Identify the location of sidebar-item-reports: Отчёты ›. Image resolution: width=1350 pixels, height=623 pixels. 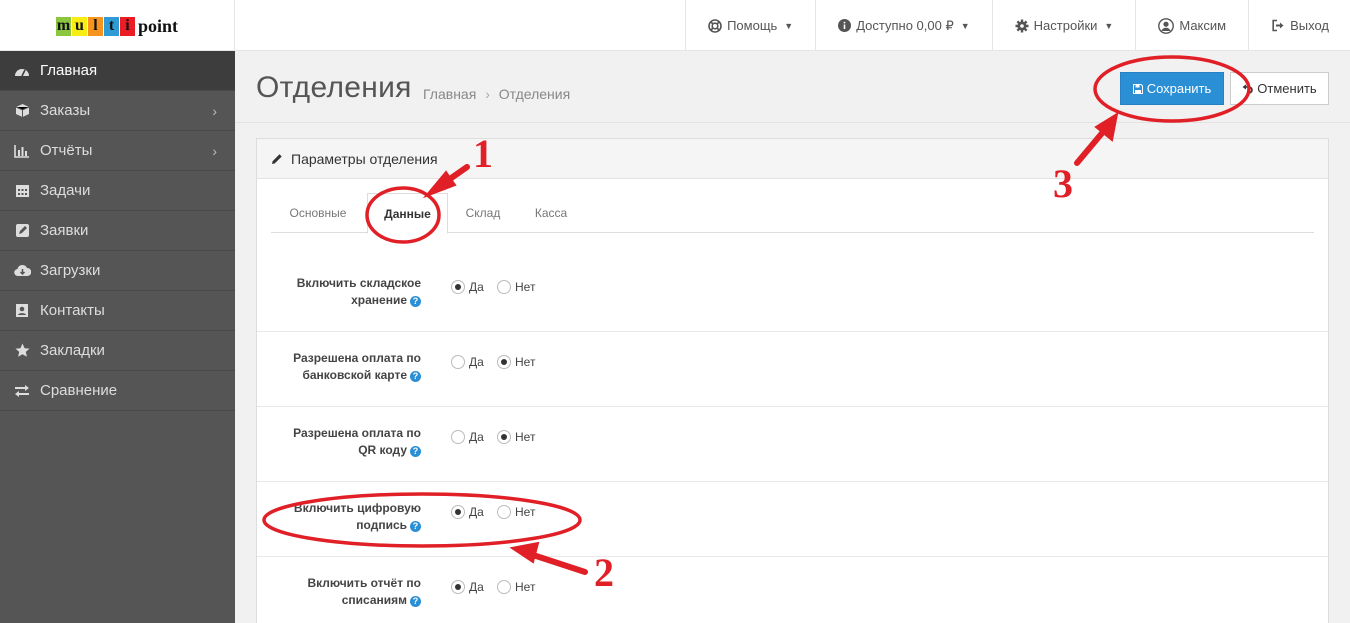
(117, 151).